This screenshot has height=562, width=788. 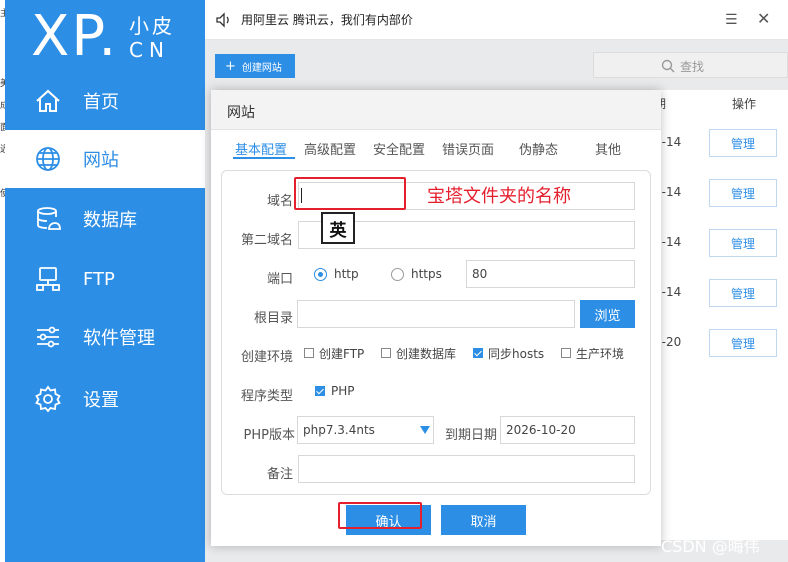 I want to click on http-radio-label: http, so click(x=346, y=274).